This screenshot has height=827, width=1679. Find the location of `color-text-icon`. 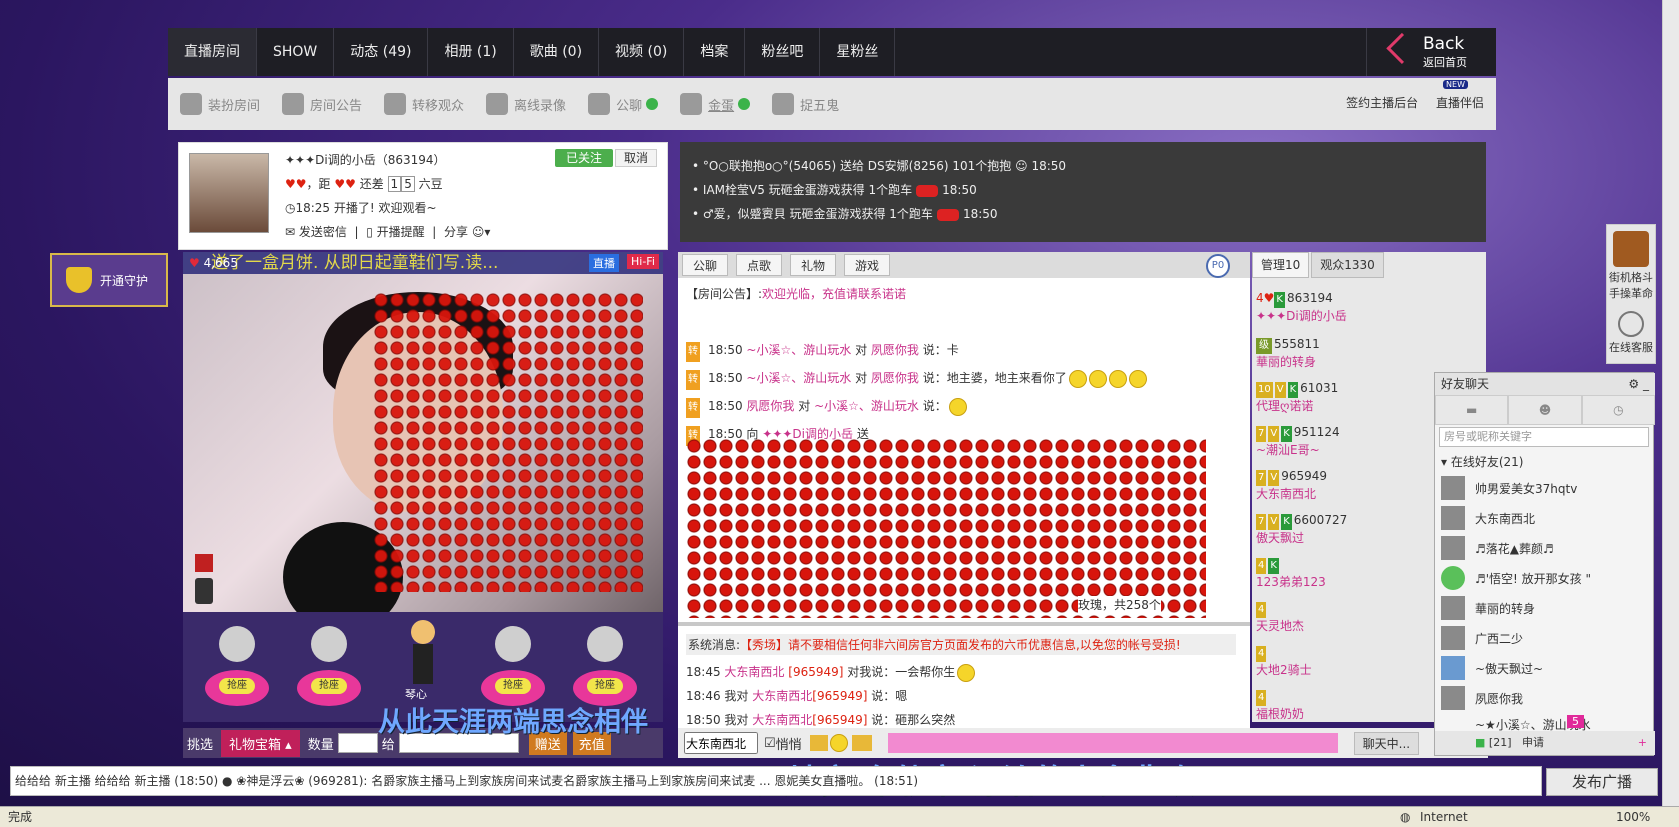

color-text-icon is located at coordinates (861, 743).